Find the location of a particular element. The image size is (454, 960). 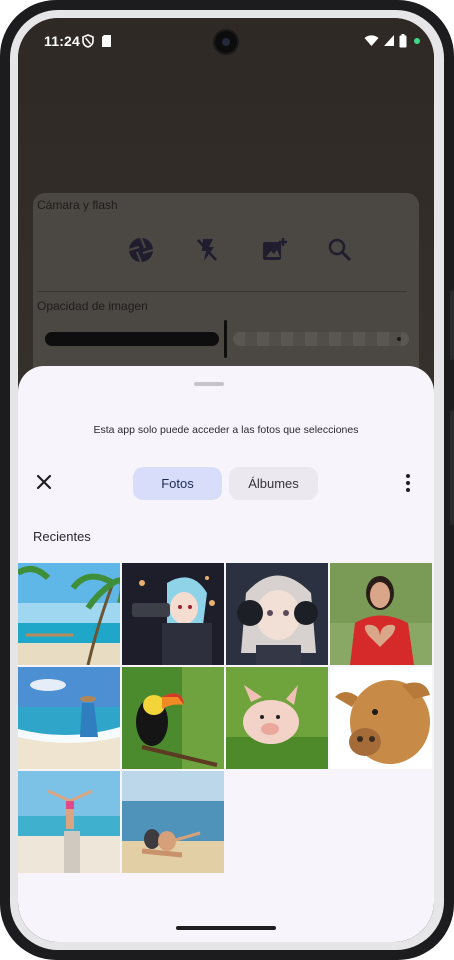

tab-albumes: Álbumes is located at coordinates (273, 483).